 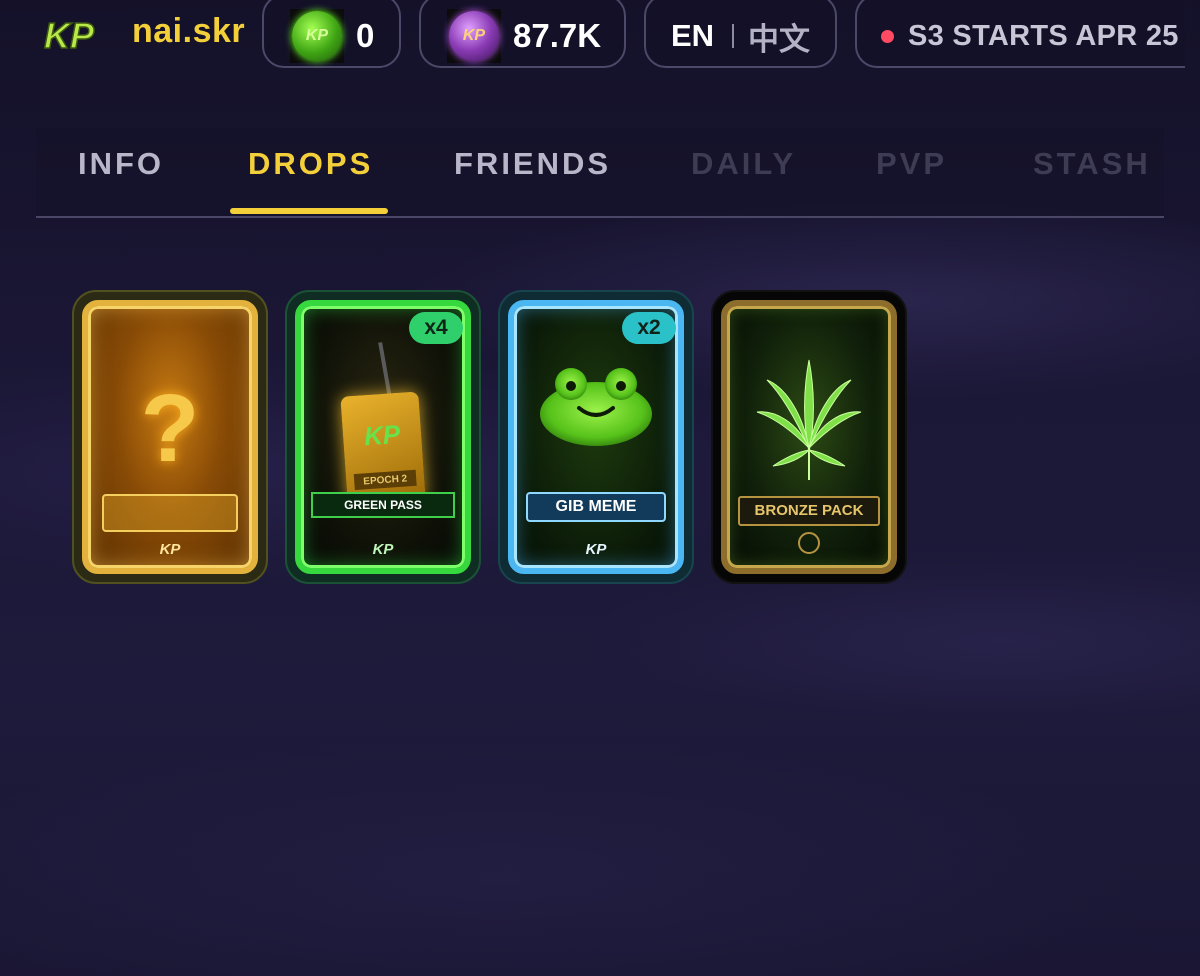 What do you see at coordinates (596, 407) in the screenshot?
I see `frog-icon` at bounding box center [596, 407].